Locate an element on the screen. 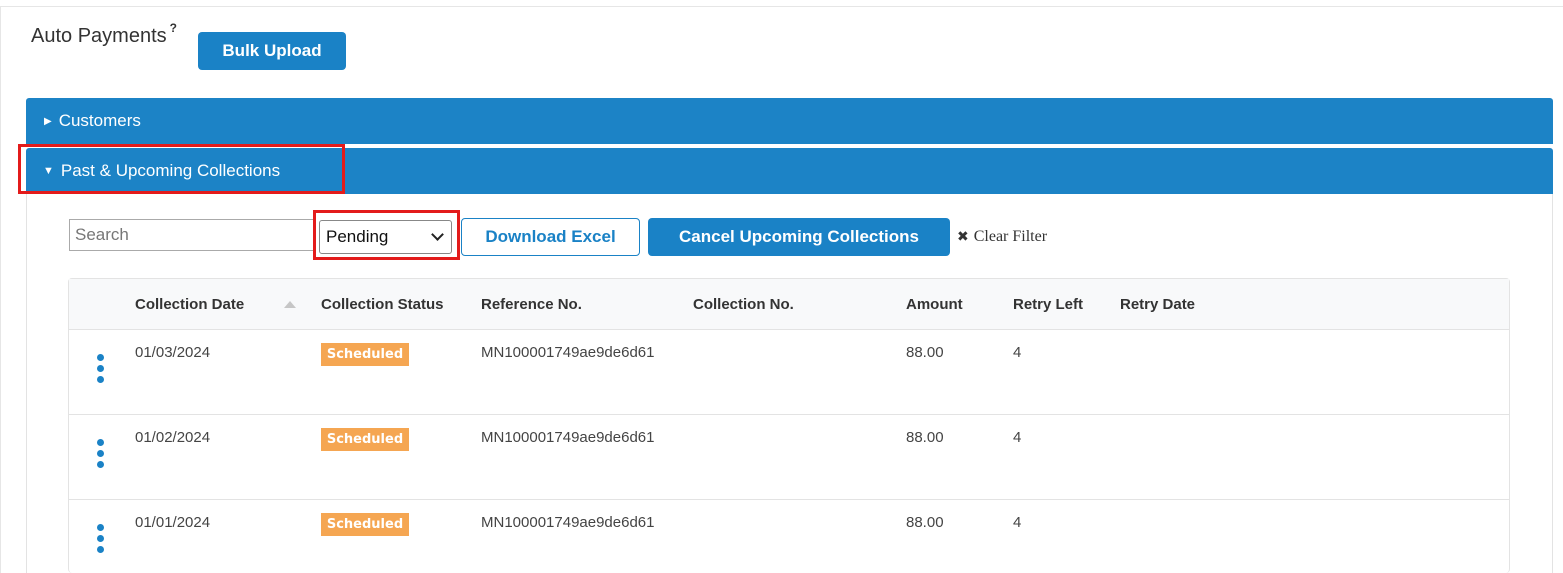 Image resolution: width=1563 pixels, height=573 pixels. cancel-upcoming-collections-button: Cancel Upcoming Collections is located at coordinates (799, 237).